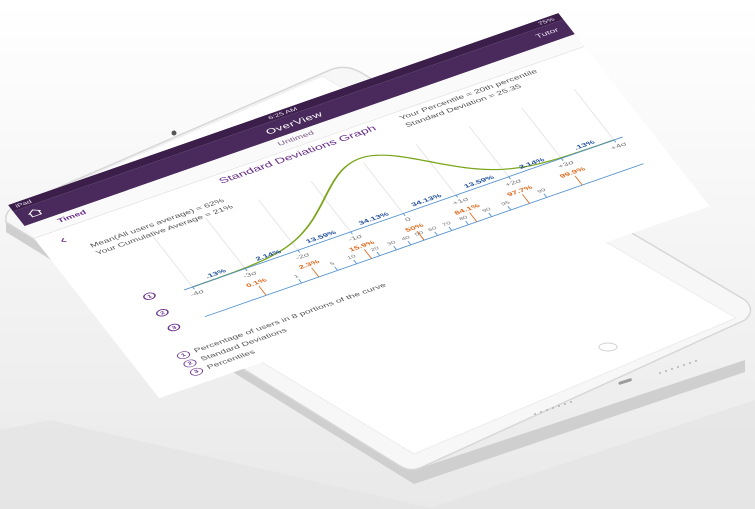 This screenshot has width=755, height=509. I want to click on percentile-tick-label: 10, so click(352, 257).